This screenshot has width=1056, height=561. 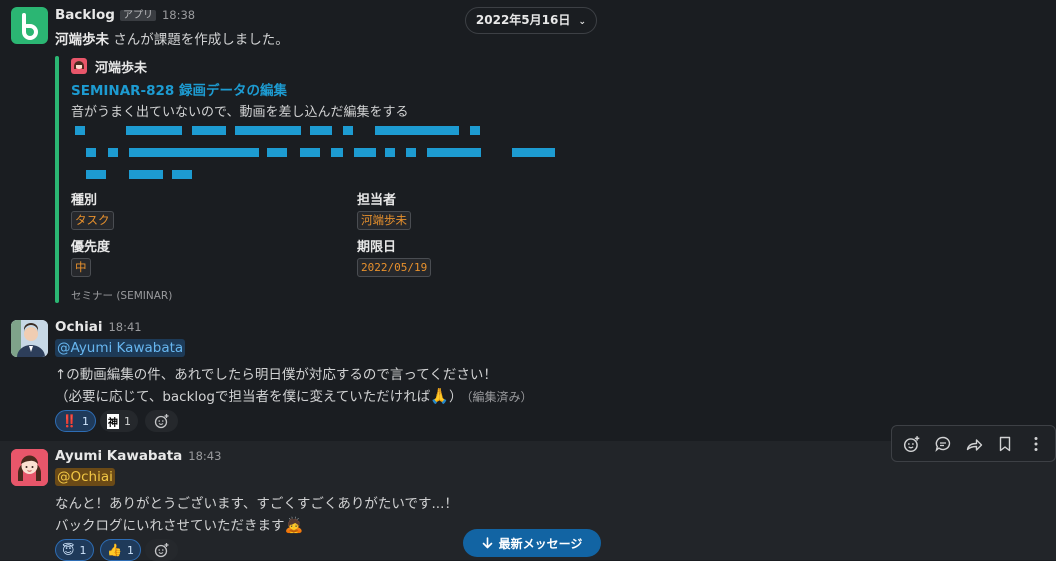 I want to click on field-value-tag: 2022/05/19, so click(x=394, y=267).